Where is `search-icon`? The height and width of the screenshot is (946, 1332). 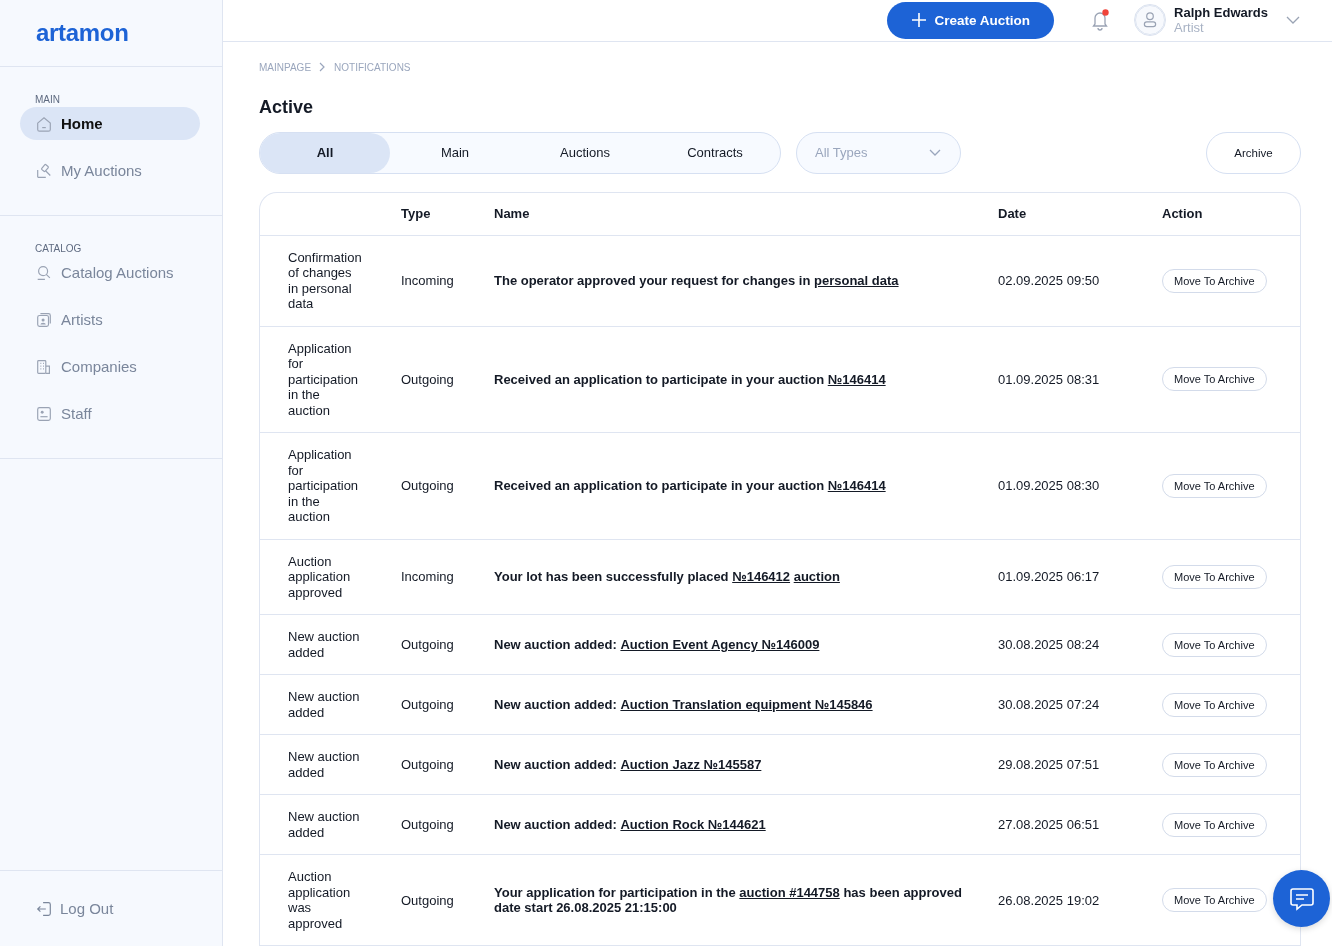
search-icon is located at coordinates (44, 272).